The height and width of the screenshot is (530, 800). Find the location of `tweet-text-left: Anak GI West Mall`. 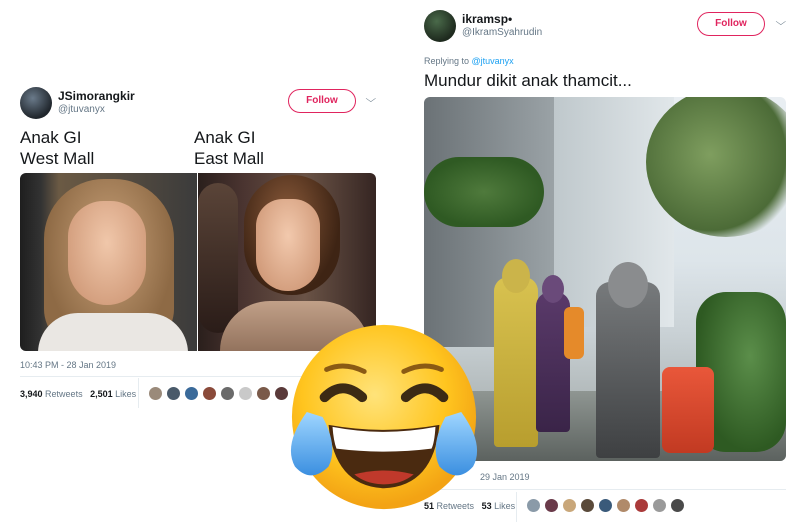

tweet-text-left: Anak GI West Mall is located at coordinates (57, 148).